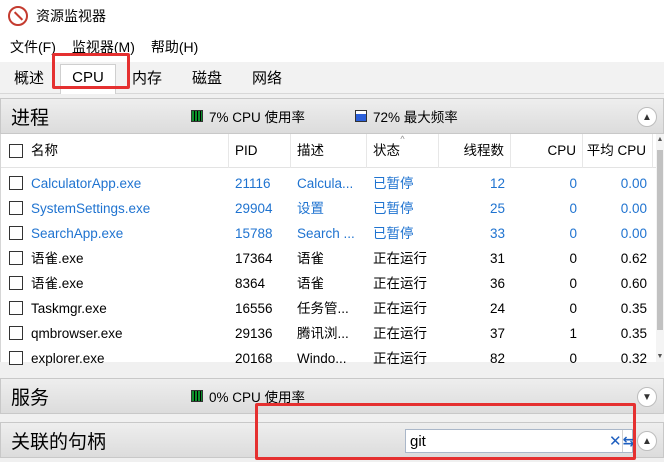 The width and height of the screenshot is (664, 462). I want to click on title-bar: 资源监视器, so click(332, 16).